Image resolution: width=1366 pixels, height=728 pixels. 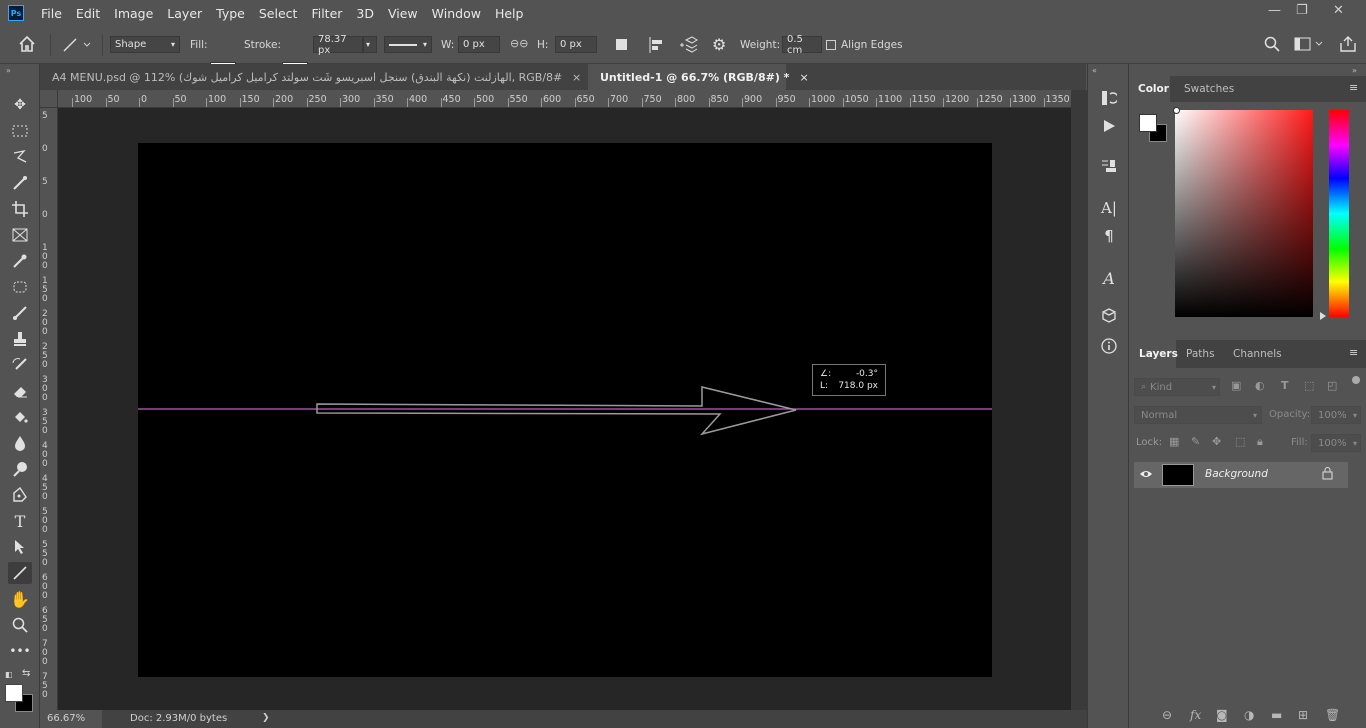 I want to click on menu-view: View, so click(x=403, y=13).